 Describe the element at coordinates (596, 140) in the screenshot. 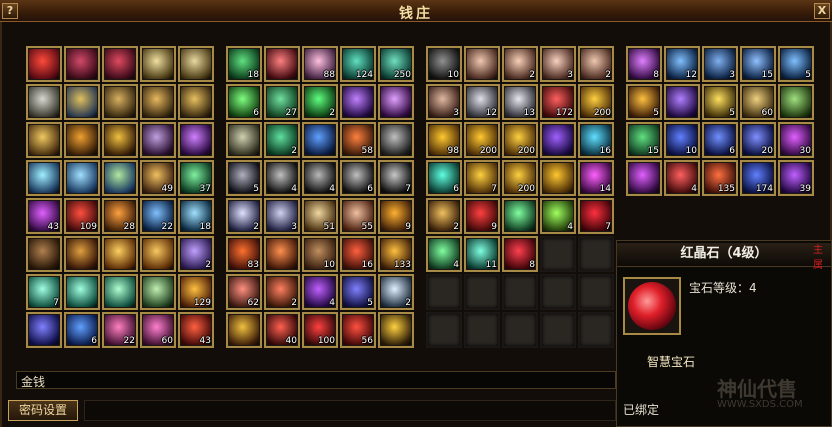

I see `inventory-slot: 16` at that location.